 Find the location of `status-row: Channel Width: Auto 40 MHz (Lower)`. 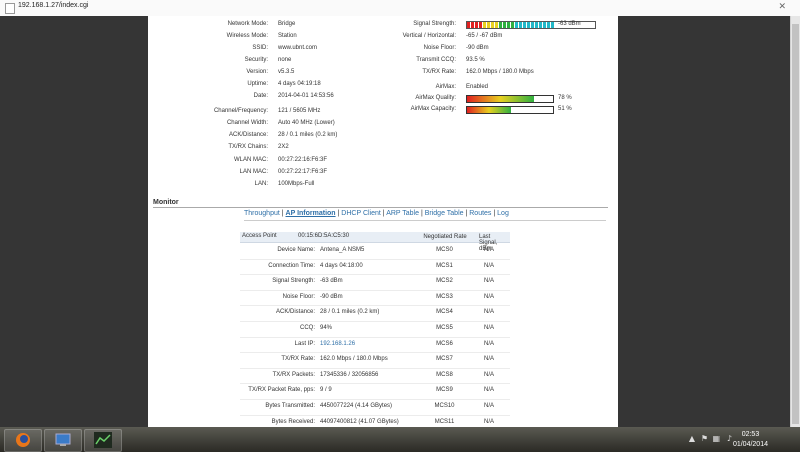

status-row: Channel Width: Auto 40 MHz (Lower) is located at coordinates (298, 123).